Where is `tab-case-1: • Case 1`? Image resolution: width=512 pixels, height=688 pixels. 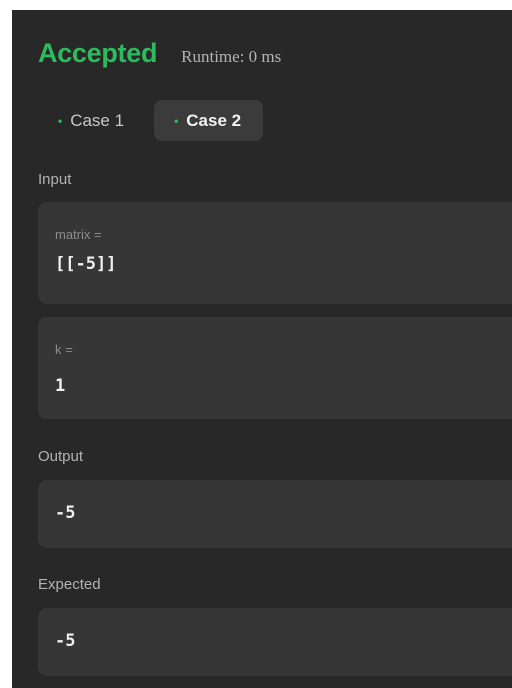 tab-case-1: • Case 1 is located at coordinates (92, 120).